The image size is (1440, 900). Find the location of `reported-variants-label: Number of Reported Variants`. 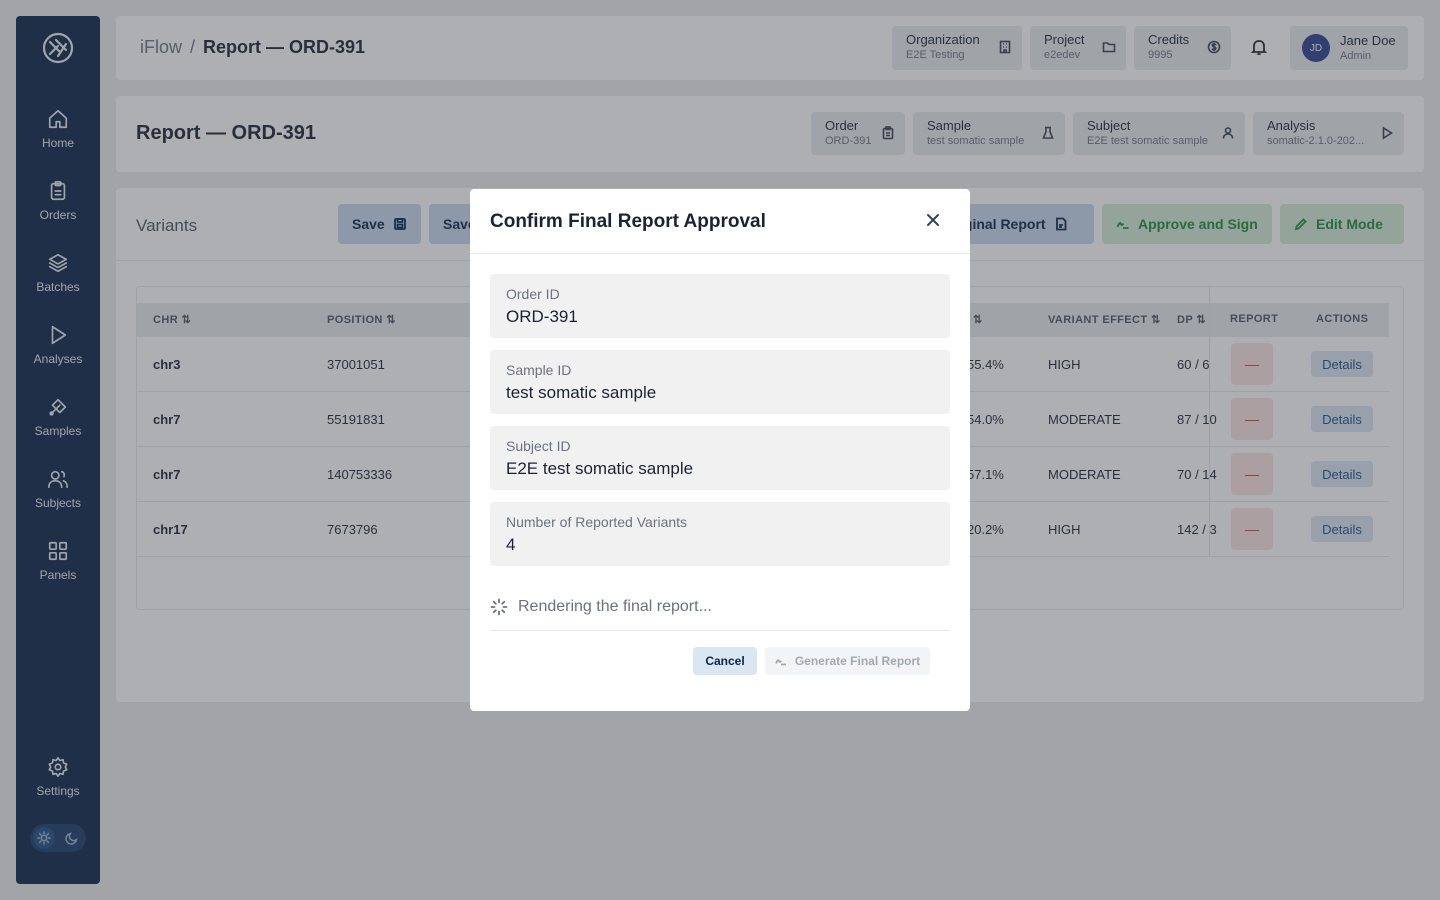

reported-variants-label: Number of Reported Variants is located at coordinates (597, 522).